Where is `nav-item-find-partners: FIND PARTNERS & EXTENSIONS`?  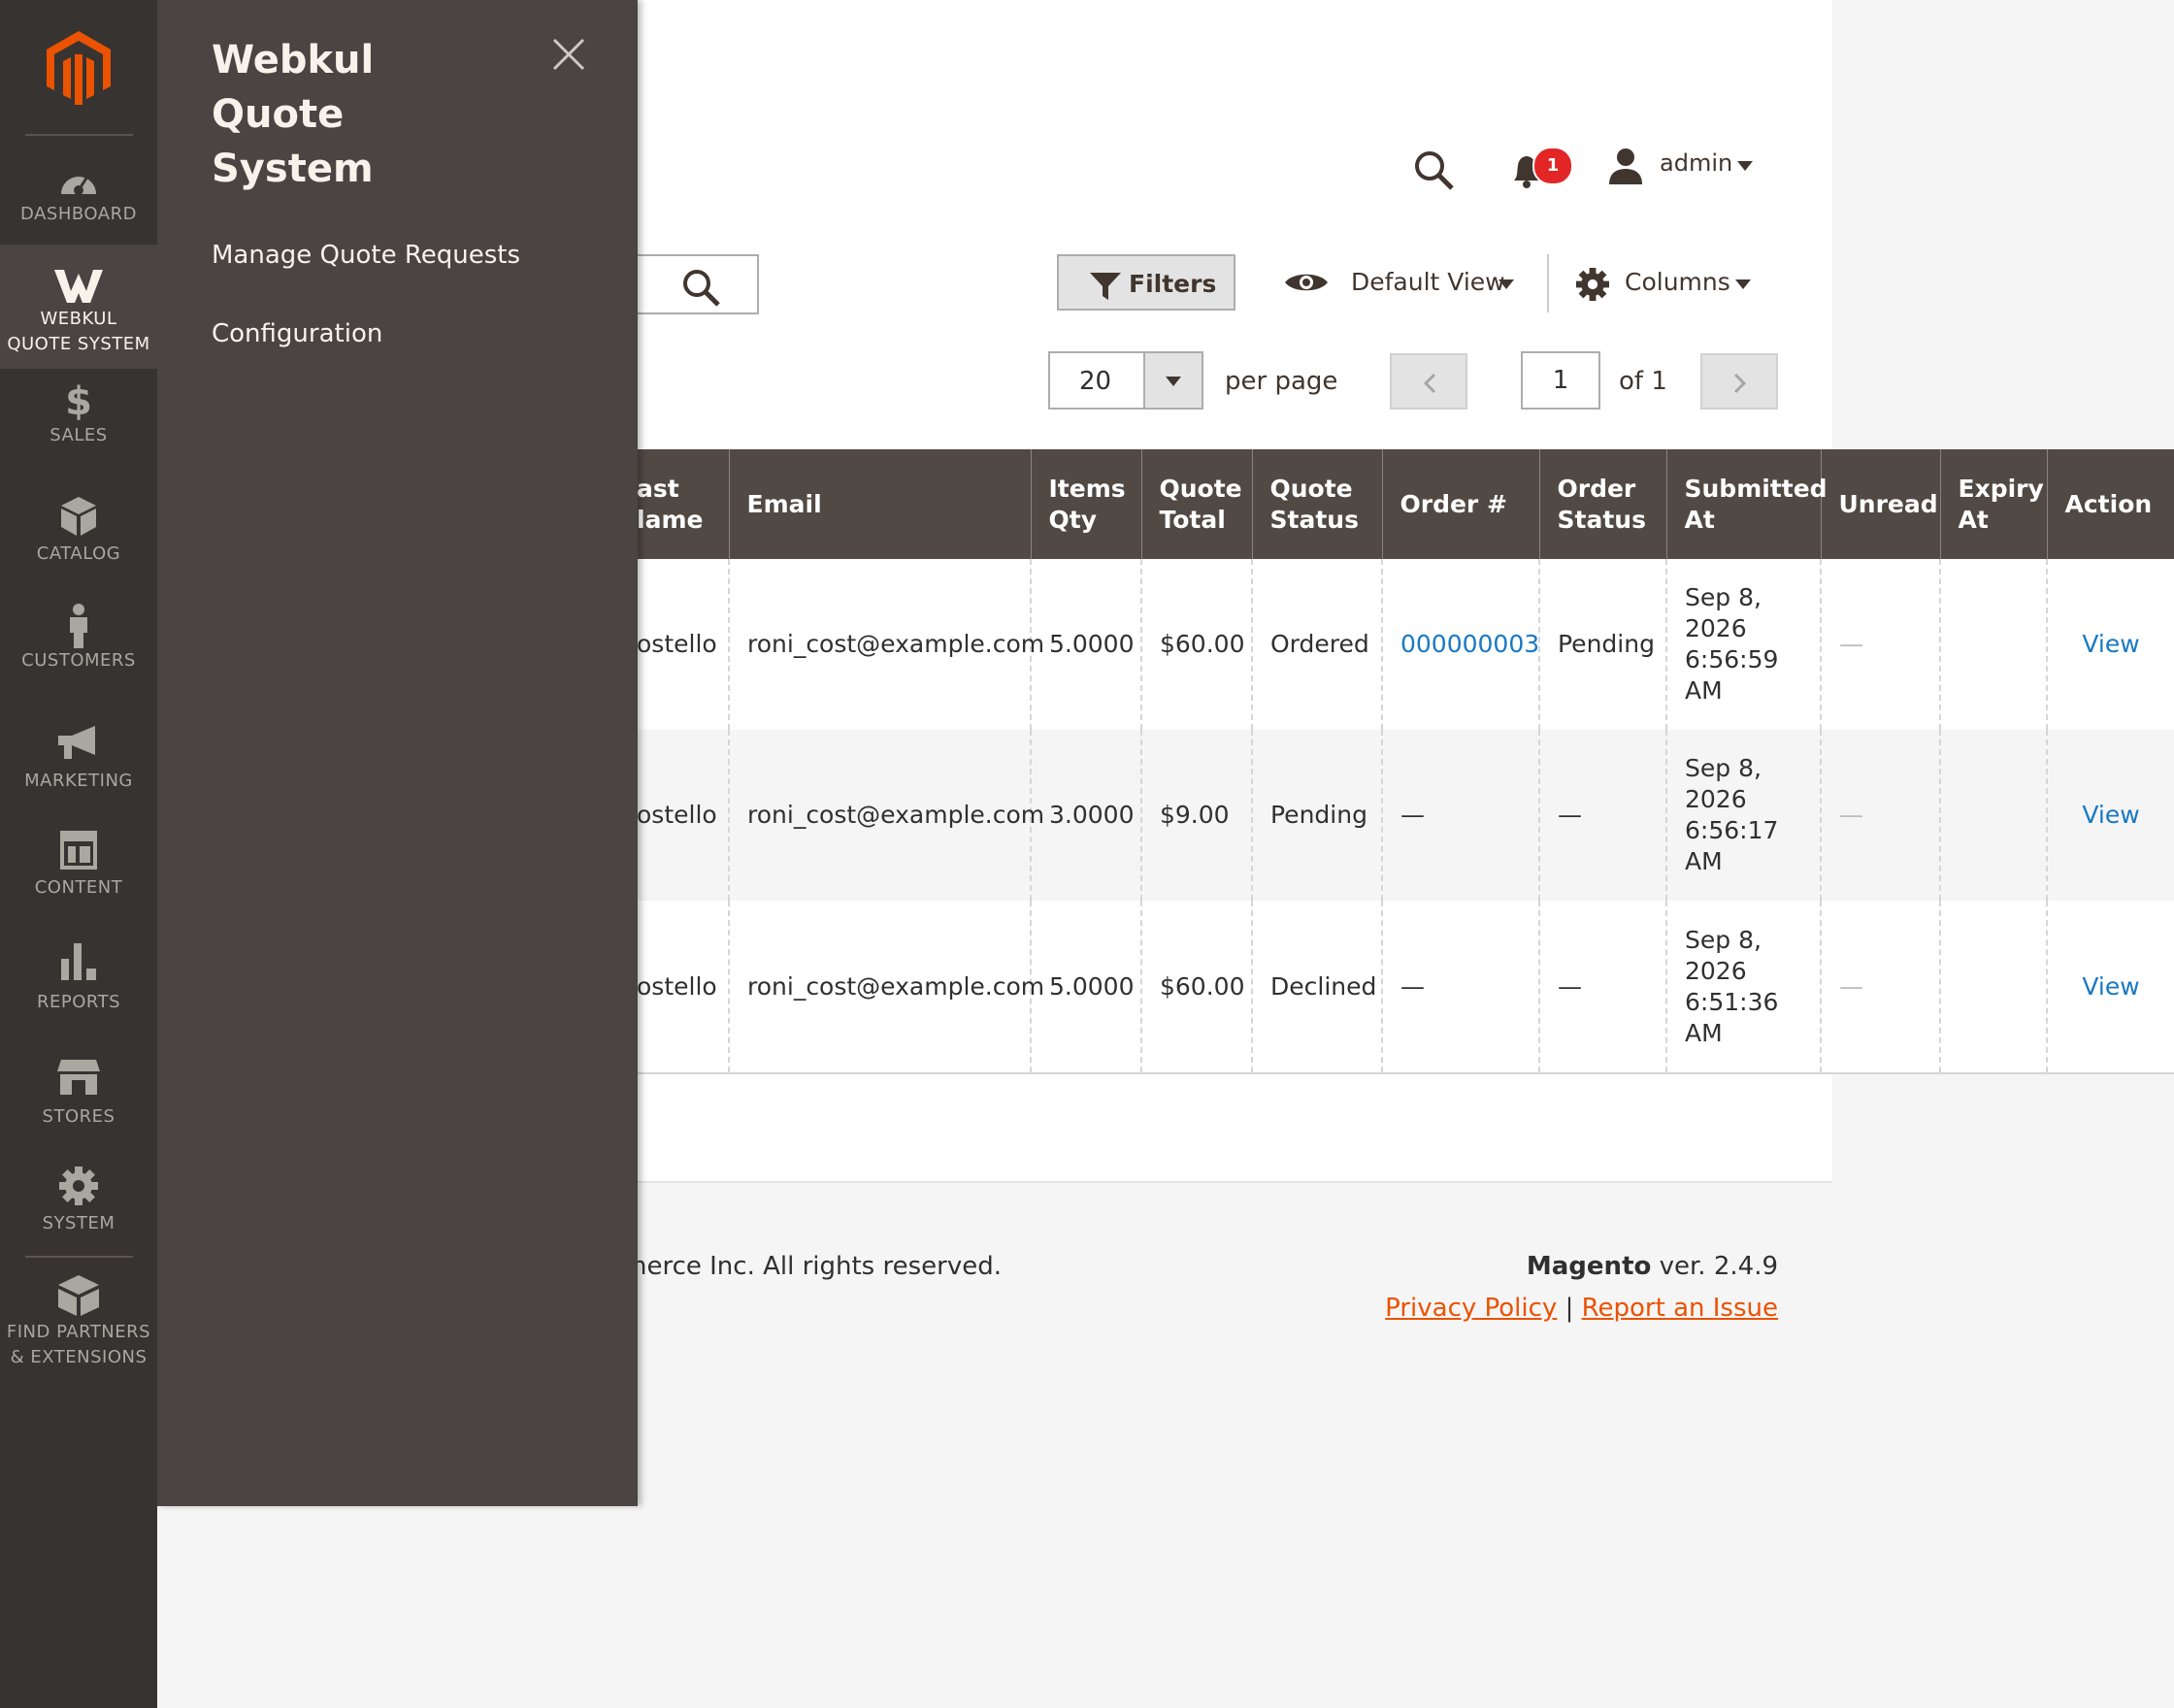 nav-item-find-partners: FIND PARTNERS & EXTENSIONS is located at coordinates (78, 1328).